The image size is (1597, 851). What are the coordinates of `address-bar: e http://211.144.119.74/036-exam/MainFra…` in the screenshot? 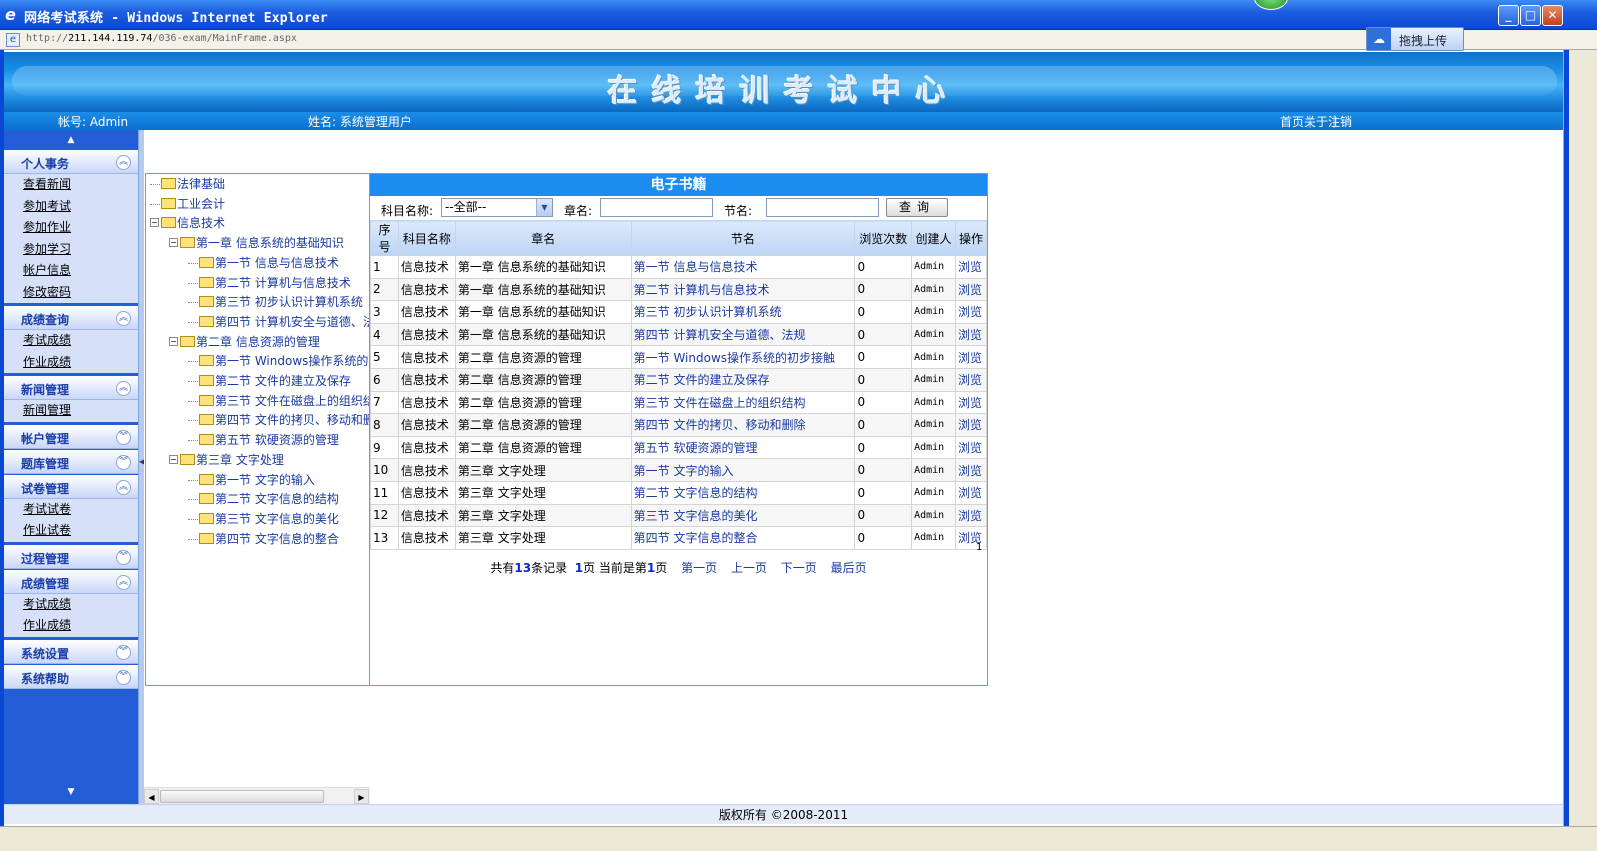 It's located at (798, 40).